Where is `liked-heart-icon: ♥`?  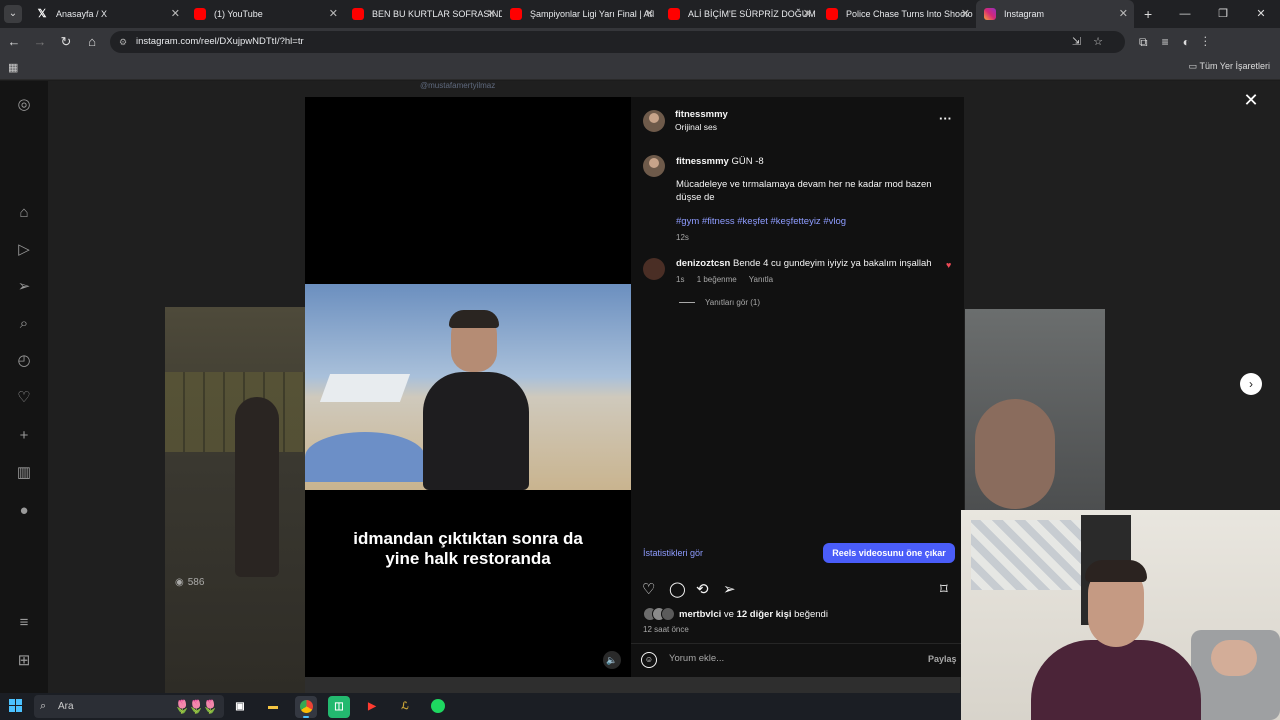 liked-heart-icon: ♥ is located at coordinates (948, 265).